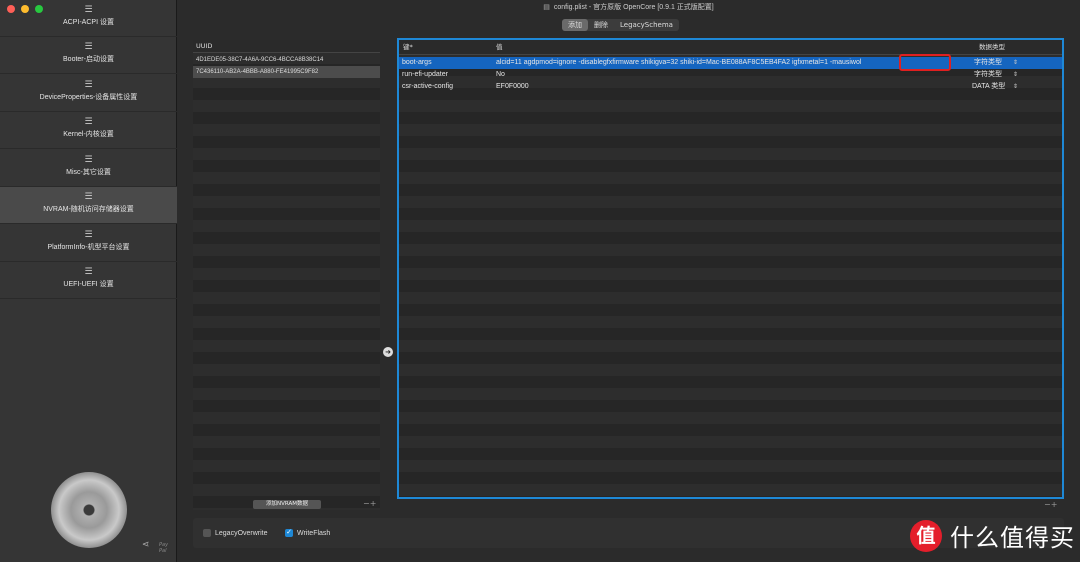 The height and width of the screenshot is (562, 1080). Describe the element at coordinates (427, 87) in the screenshot. I see `row-key: csr-active-config` at that location.